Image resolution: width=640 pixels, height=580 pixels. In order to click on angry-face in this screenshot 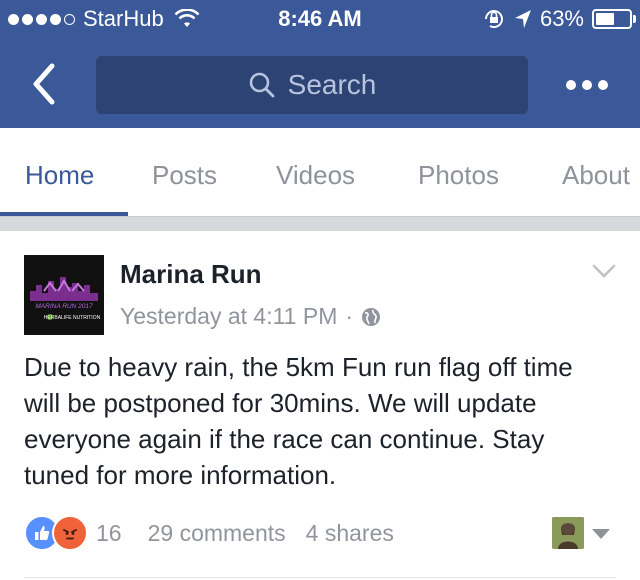, I will do `click(70, 534)`.